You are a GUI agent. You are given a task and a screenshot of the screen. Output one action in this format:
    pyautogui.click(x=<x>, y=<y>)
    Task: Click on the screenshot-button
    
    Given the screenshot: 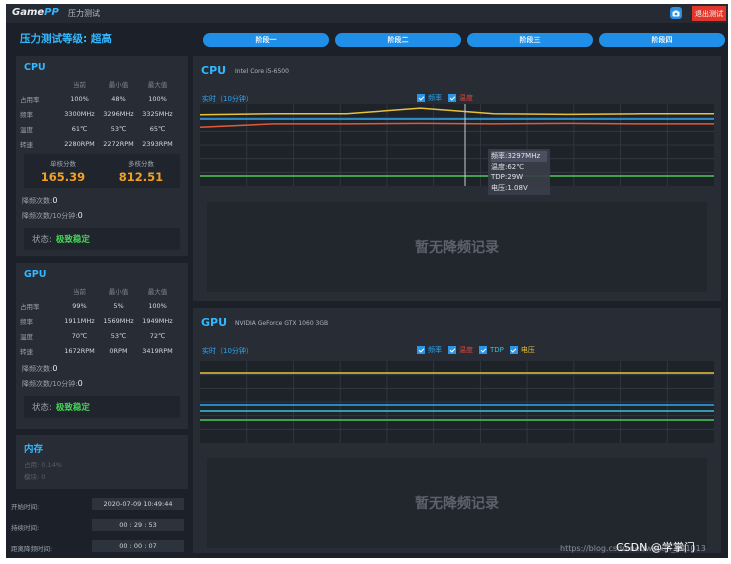 What is the action you would take?
    pyautogui.click(x=676, y=13)
    